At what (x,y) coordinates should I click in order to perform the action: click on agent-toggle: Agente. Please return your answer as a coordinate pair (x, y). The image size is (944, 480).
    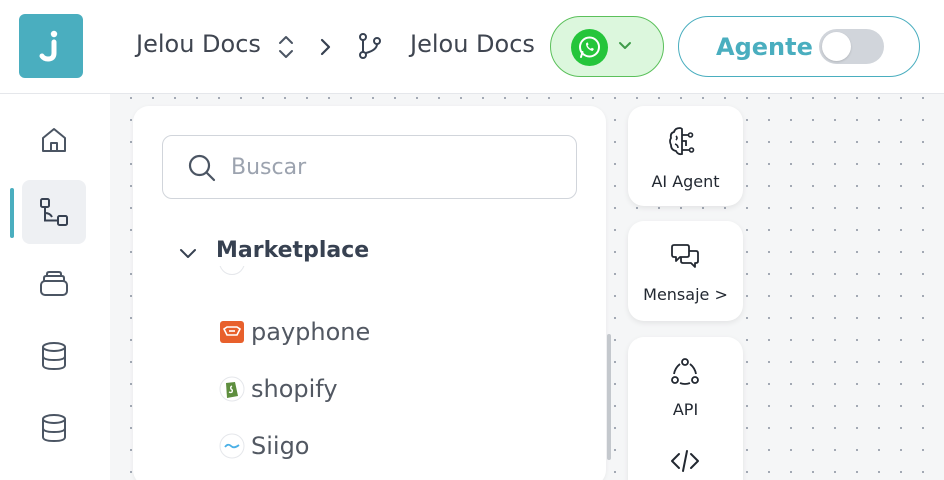
    Looking at the image, I should click on (799, 46).